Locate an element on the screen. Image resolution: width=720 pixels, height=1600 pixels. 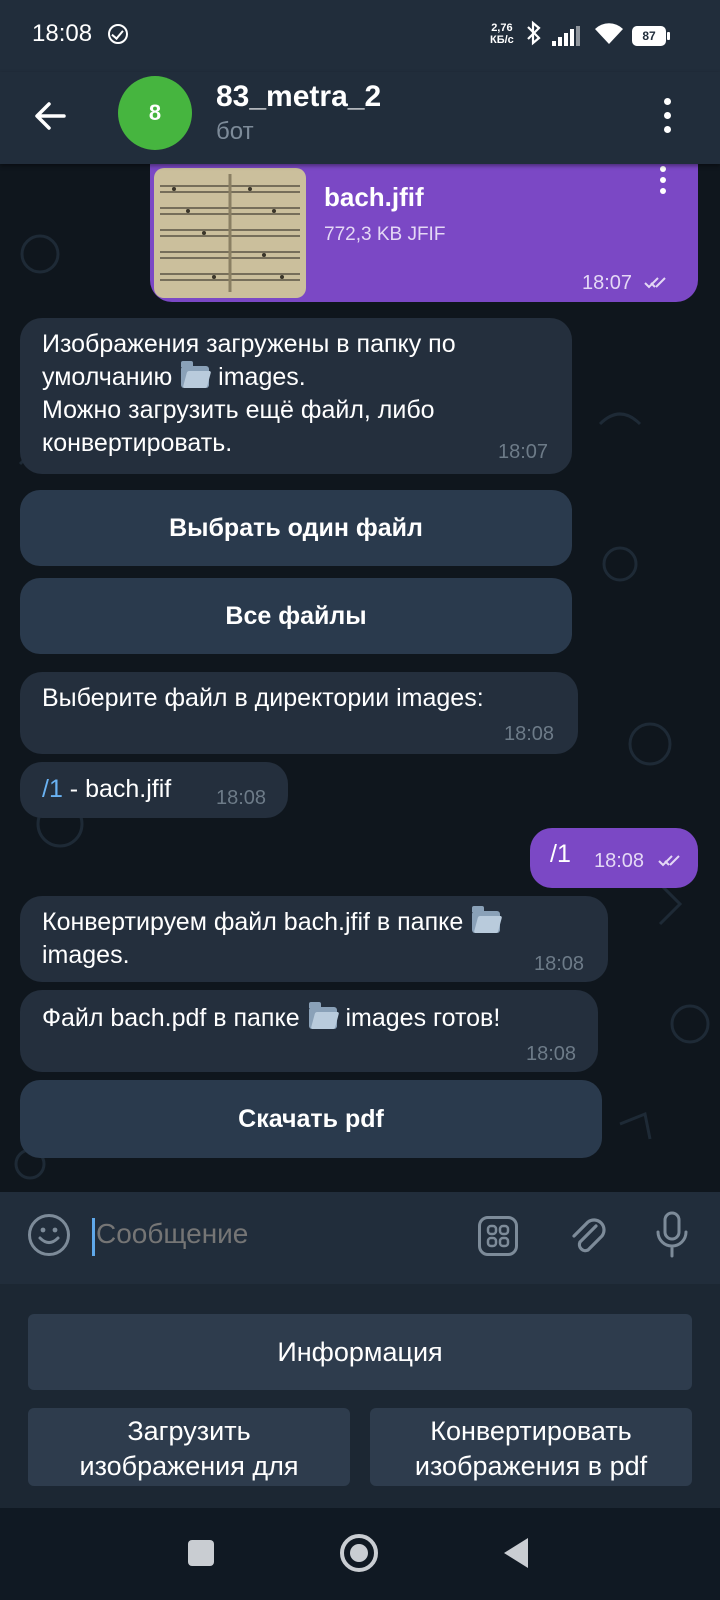
text-cursor is located at coordinates (93, 1237).